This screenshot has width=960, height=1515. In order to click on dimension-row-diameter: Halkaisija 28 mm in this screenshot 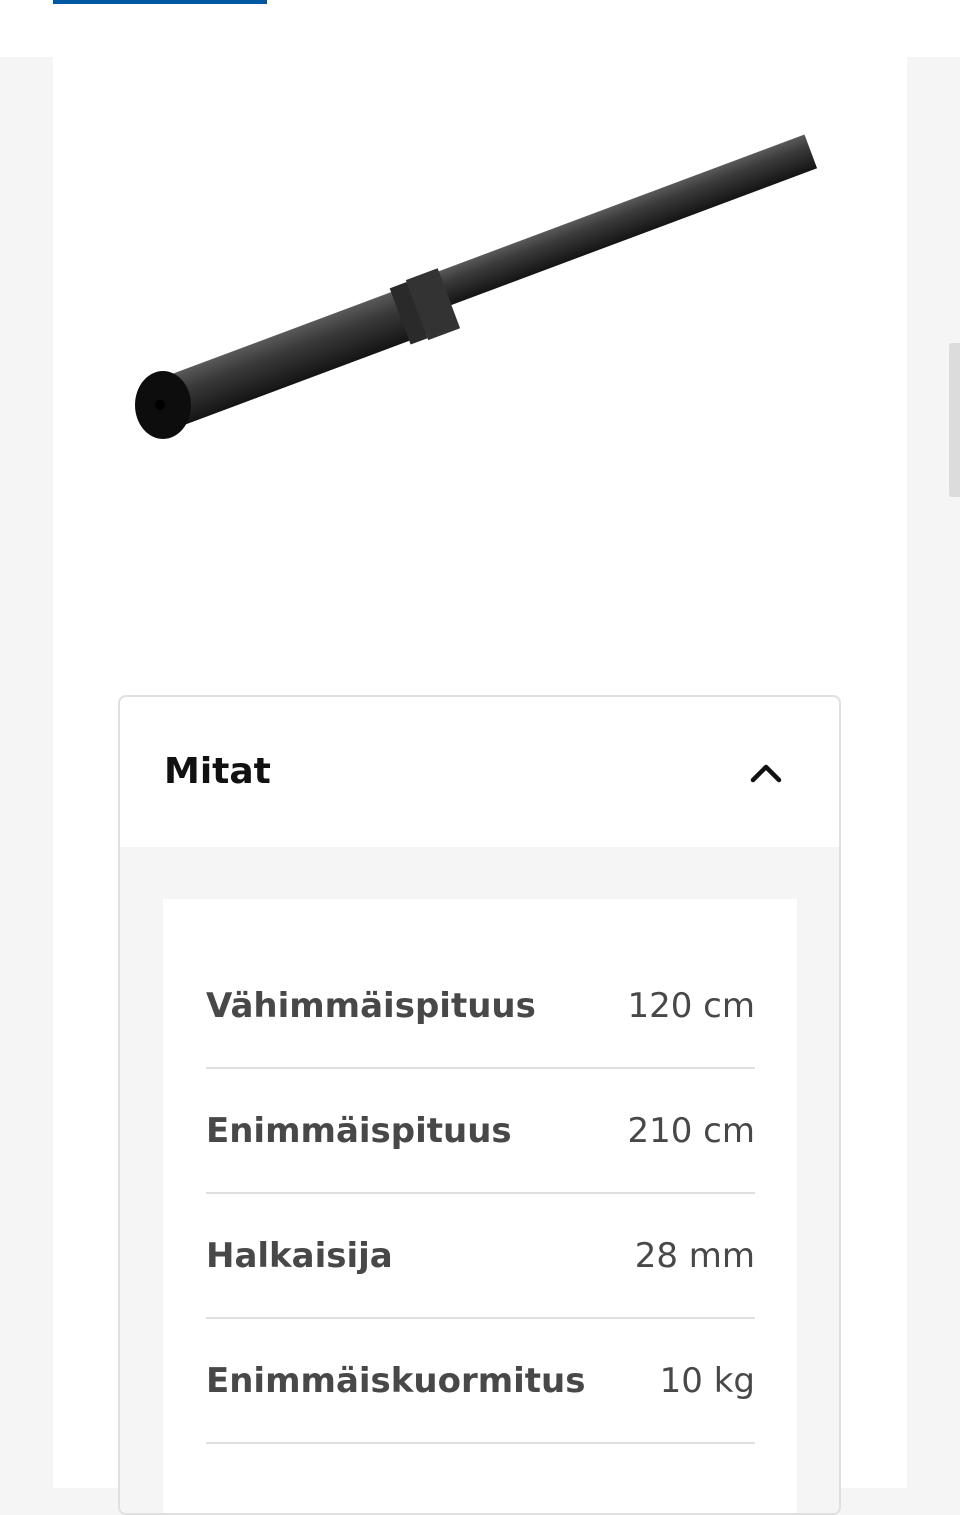, I will do `click(480, 1256)`.